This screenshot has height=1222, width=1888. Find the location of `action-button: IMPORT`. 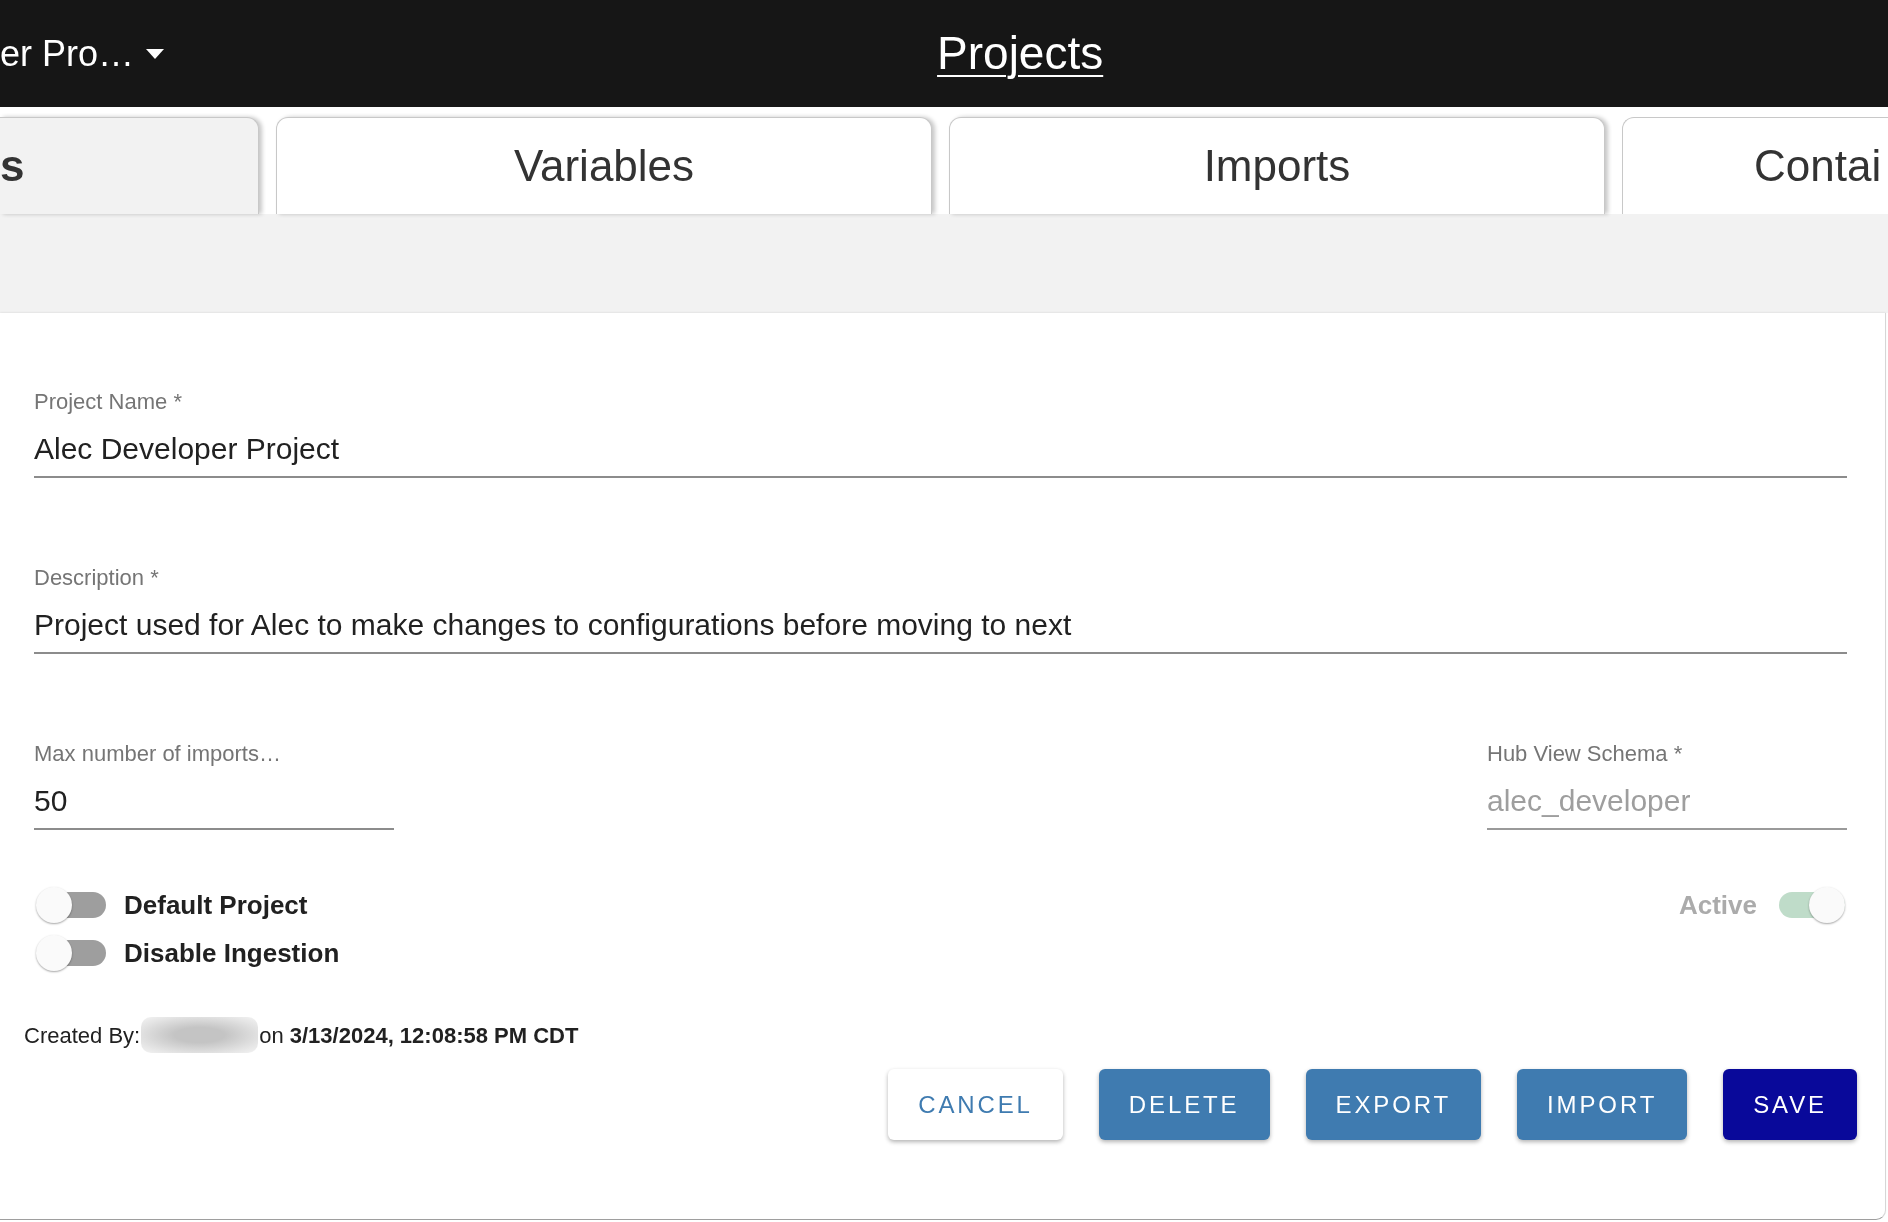

action-button: IMPORT is located at coordinates (1602, 1104).